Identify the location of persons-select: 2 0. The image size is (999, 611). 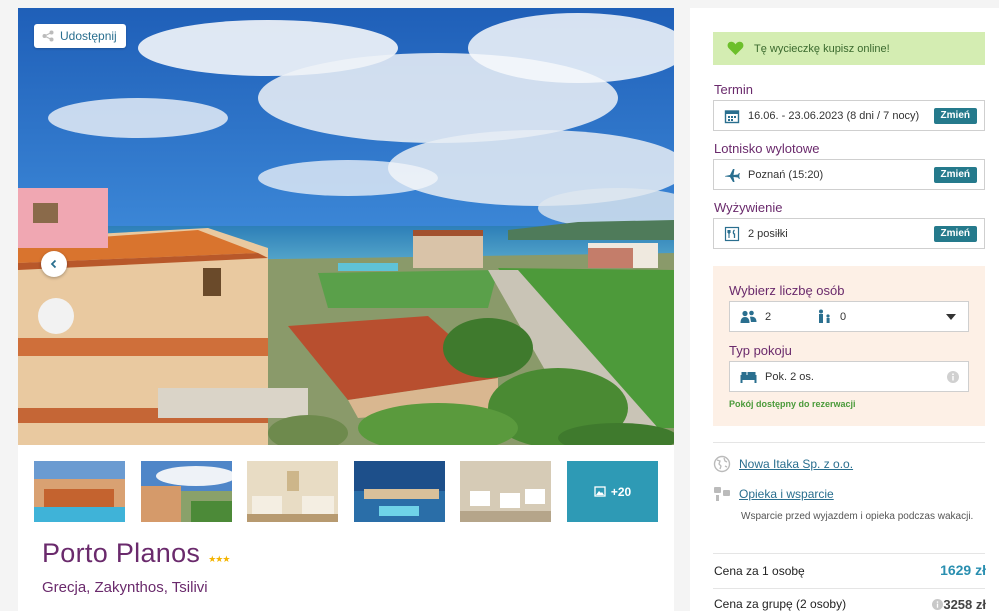
(849, 316).